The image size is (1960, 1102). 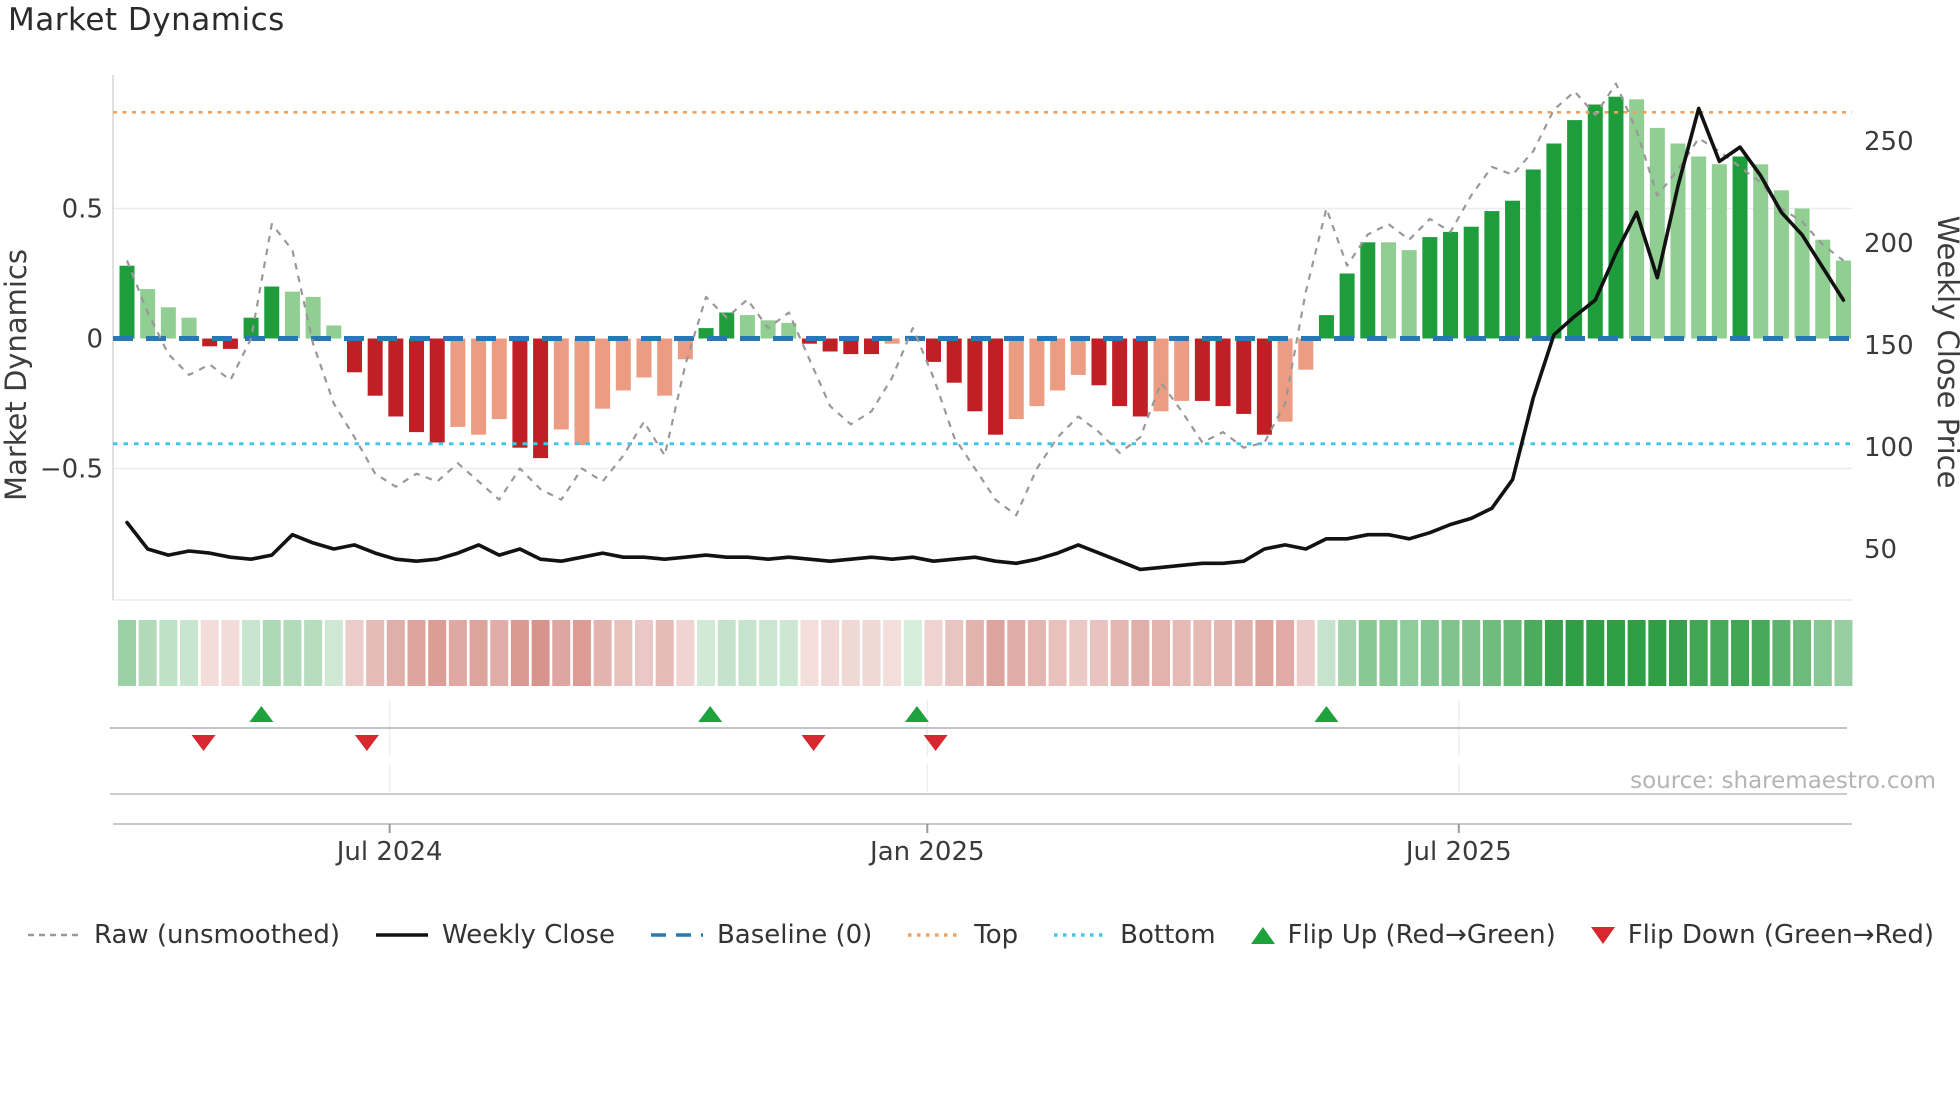 I want to click on left-tick-label: 0.5, so click(x=82, y=210).